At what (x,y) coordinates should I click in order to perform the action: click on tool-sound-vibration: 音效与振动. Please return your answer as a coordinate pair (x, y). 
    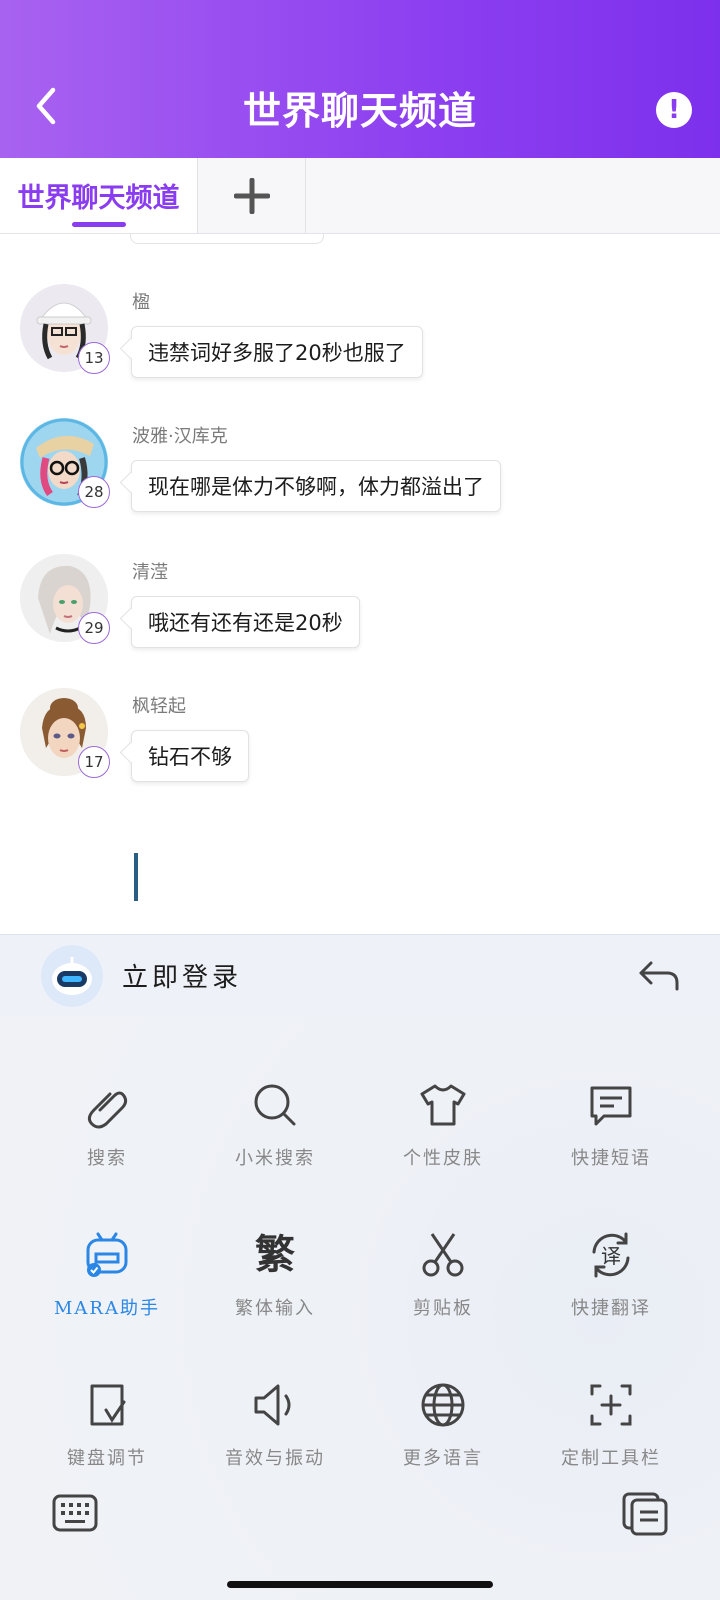
    Looking at the image, I should click on (275, 1445).